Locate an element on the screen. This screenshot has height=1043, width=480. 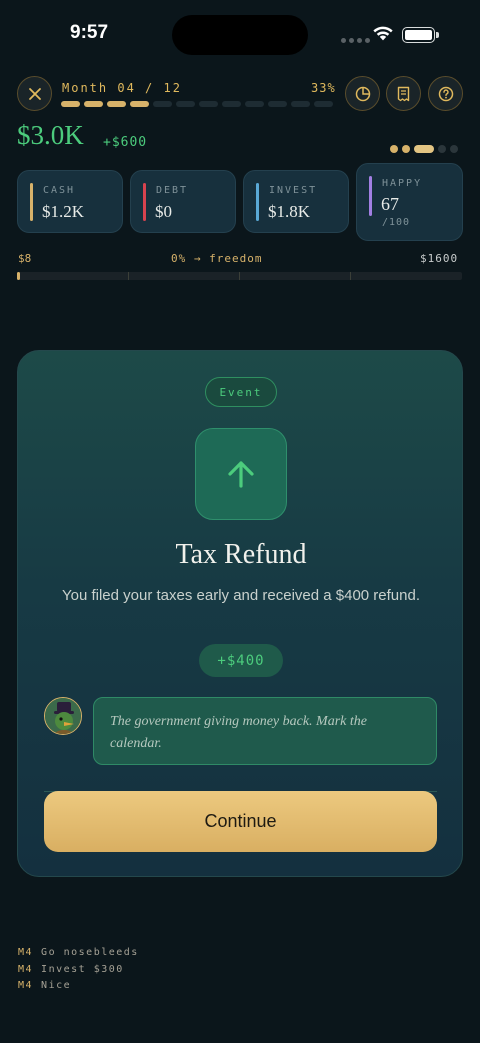
pie-chart-icon is located at coordinates (362, 93).